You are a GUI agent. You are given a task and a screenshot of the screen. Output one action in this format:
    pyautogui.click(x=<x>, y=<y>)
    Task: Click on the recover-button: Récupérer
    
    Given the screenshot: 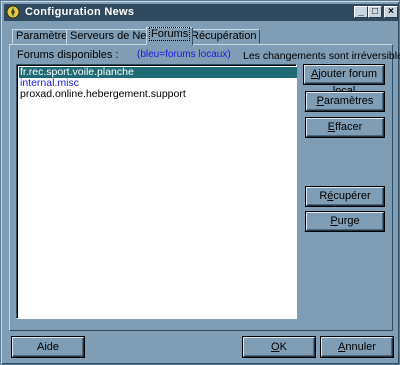 What is the action you would take?
    pyautogui.click(x=345, y=196)
    